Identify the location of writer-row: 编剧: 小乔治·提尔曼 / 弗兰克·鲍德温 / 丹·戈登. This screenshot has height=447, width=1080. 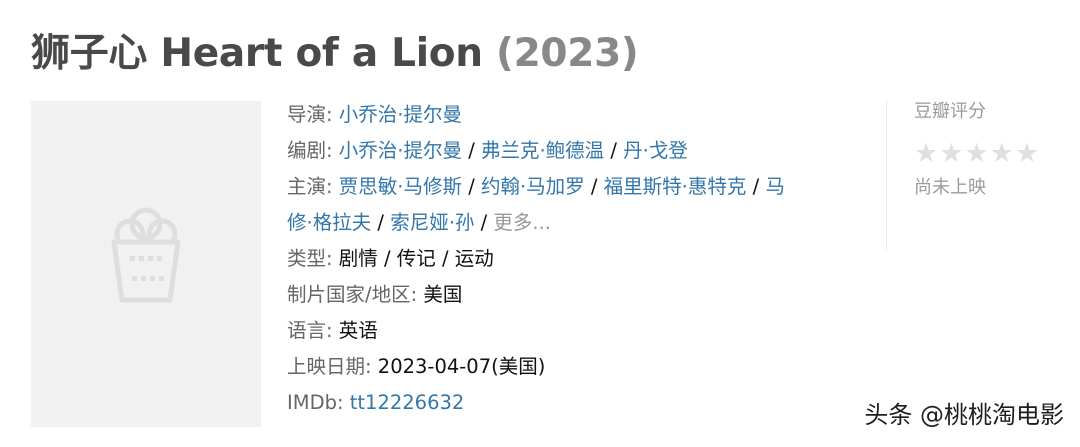
(487, 150).